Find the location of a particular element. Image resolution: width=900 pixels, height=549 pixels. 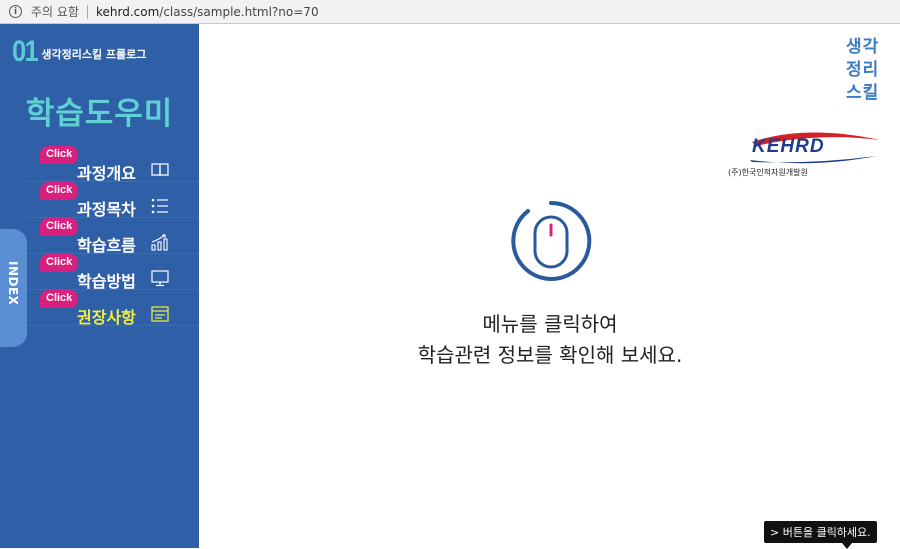

instruction-line-1: 메뉴를 클릭하여 is located at coordinates (550, 324).